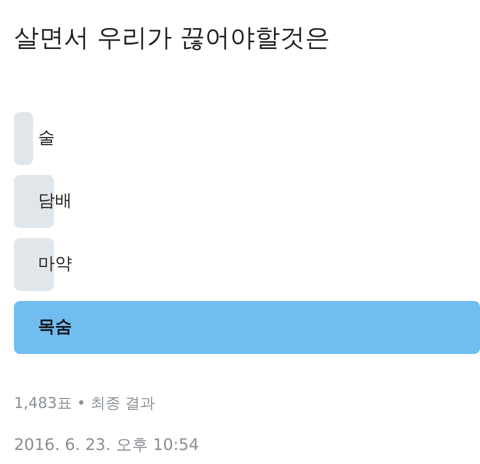 This screenshot has height=464, width=480. I want to click on option-label: 목숨, so click(55, 327).